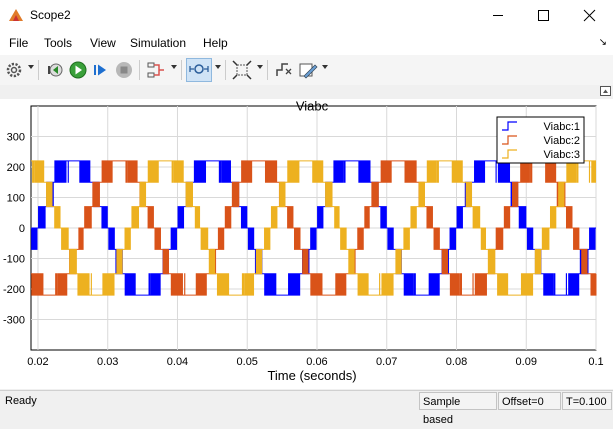 The height and width of the screenshot is (429, 613). I want to click on step-forward-icon, so click(101, 70).